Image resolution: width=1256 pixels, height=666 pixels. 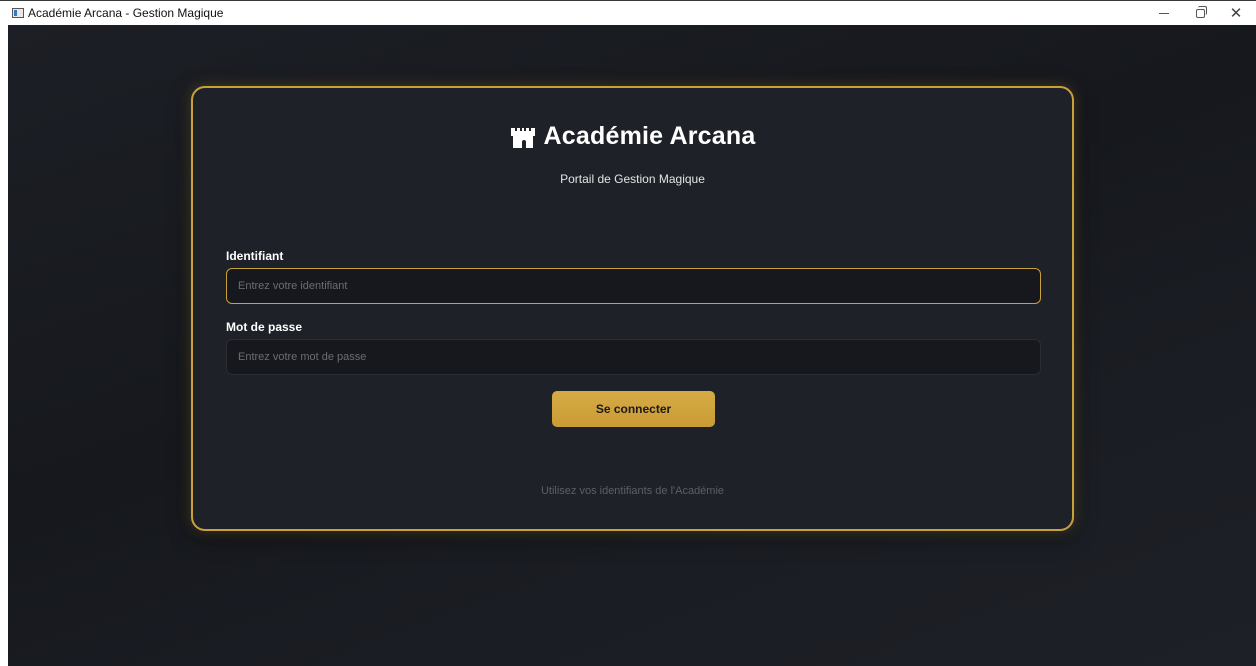 What do you see at coordinates (649, 136) in the screenshot?
I see `app-title: Académie Arcana` at bounding box center [649, 136].